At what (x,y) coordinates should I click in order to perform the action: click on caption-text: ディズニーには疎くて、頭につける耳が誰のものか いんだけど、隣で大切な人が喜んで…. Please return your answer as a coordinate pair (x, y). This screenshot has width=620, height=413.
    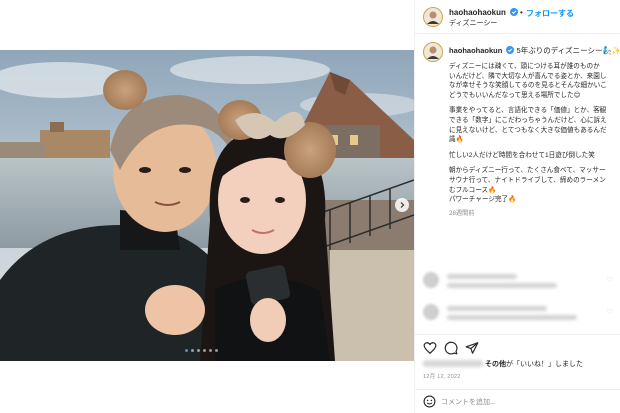
    Looking at the image, I should click on (534, 140).